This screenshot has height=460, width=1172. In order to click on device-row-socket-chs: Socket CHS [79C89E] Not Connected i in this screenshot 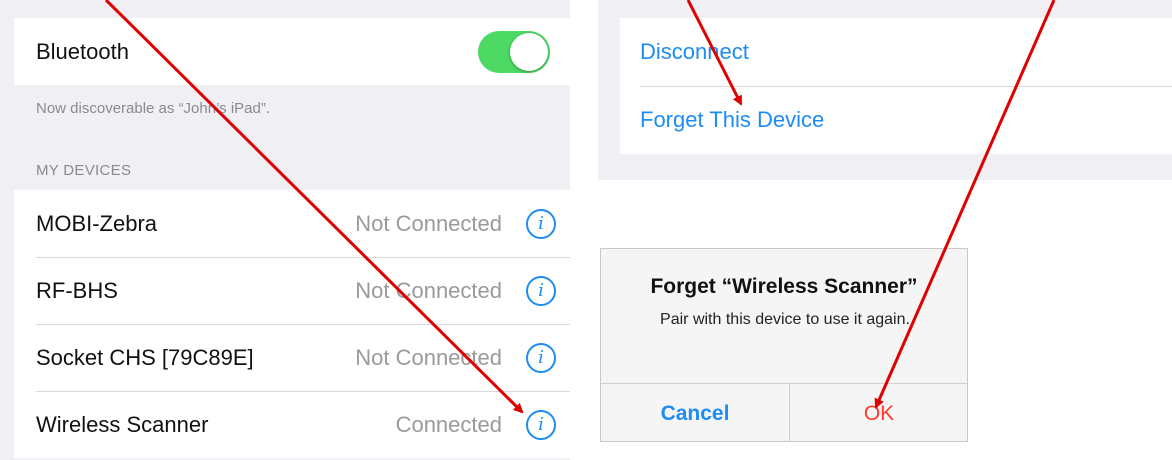, I will do `click(292, 357)`.